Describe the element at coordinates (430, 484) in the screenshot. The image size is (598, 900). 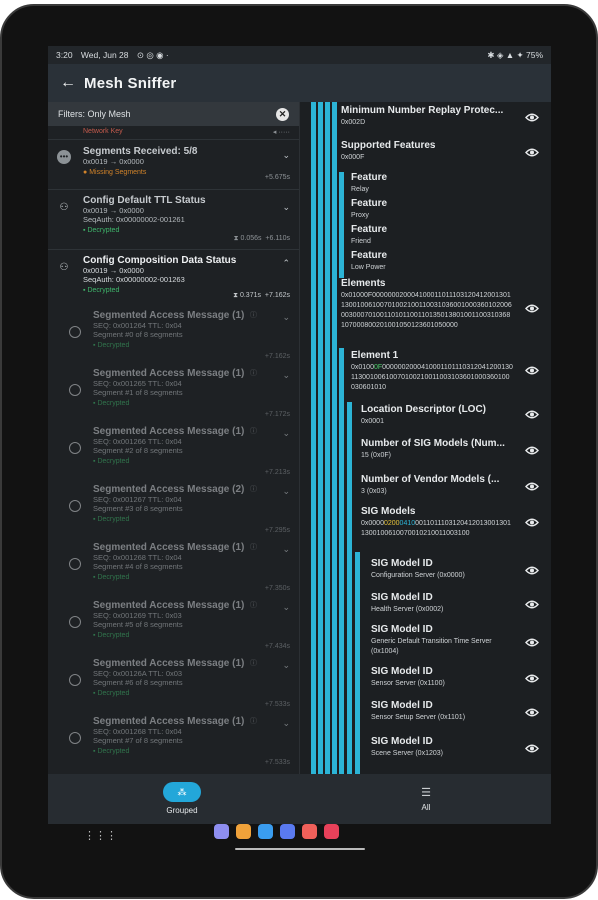
I see `field-num-vendor-models: Number of Vendor Models (... 3 (0x03)` at that location.